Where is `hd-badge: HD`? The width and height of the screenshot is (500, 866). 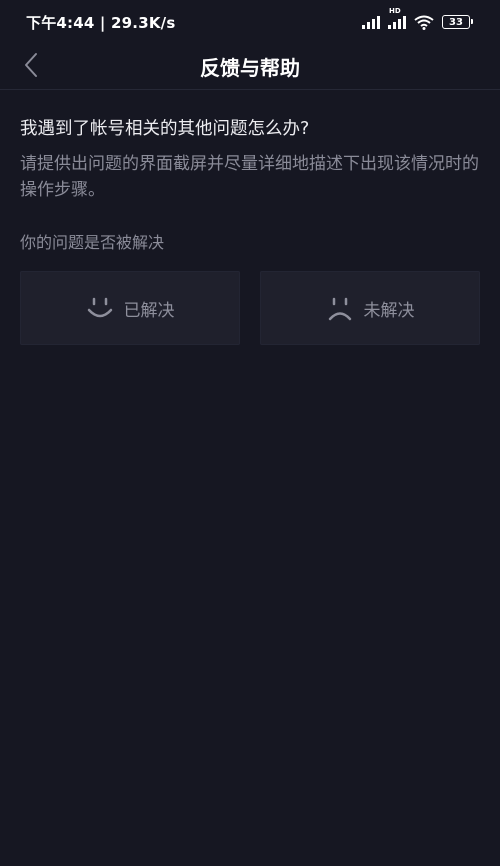
hd-badge: HD is located at coordinates (395, 11).